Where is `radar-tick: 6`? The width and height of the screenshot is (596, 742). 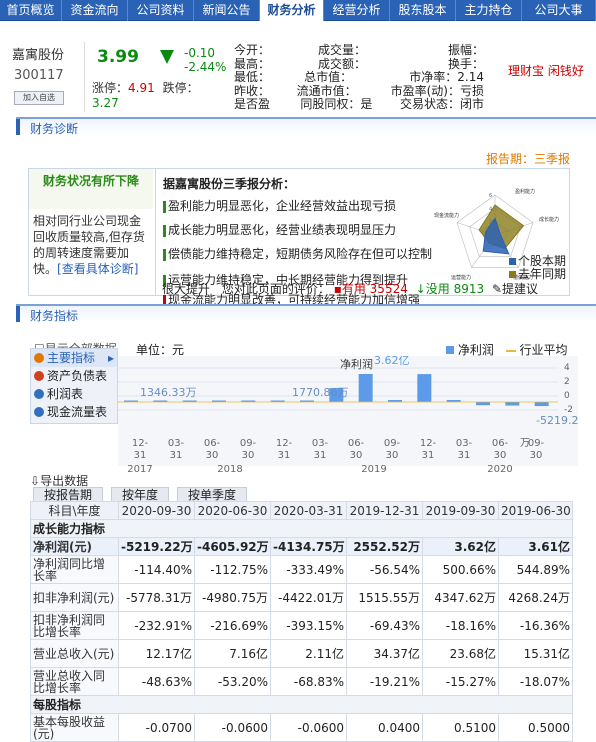 radar-tick: 6 is located at coordinates (490, 196).